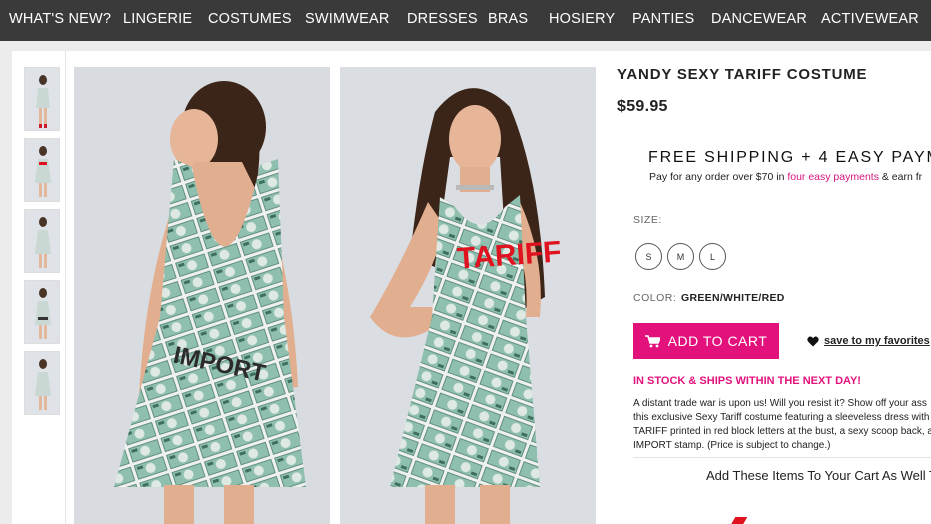 The width and height of the screenshot is (931, 524). I want to click on size-option-s: S, so click(648, 256).